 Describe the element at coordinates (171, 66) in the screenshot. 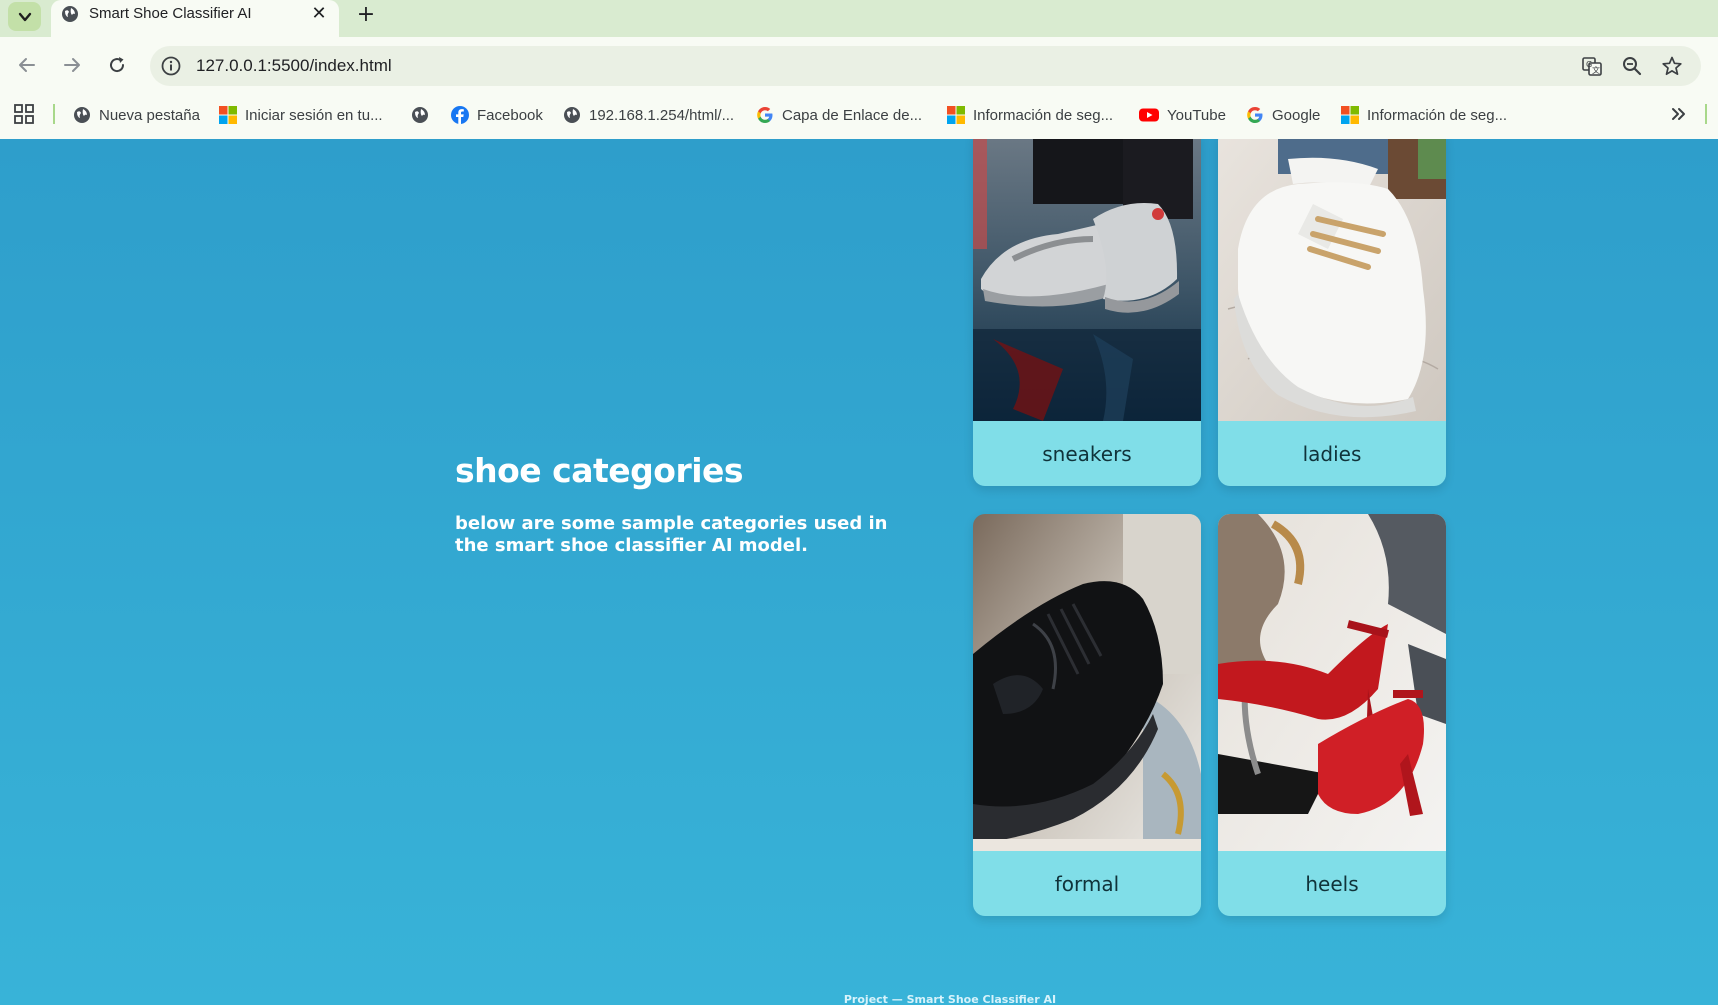

I see `site-info-icon` at that location.